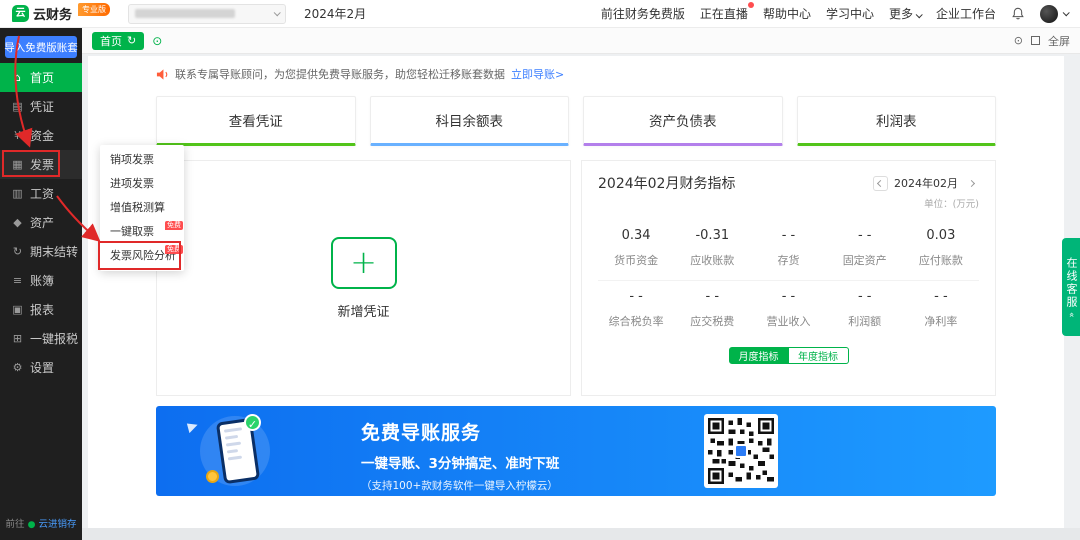  What do you see at coordinates (460, 464) in the screenshot?
I see `banner-subtitle: 一键导账、3分钟搞定、准时下班` at bounding box center [460, 464].